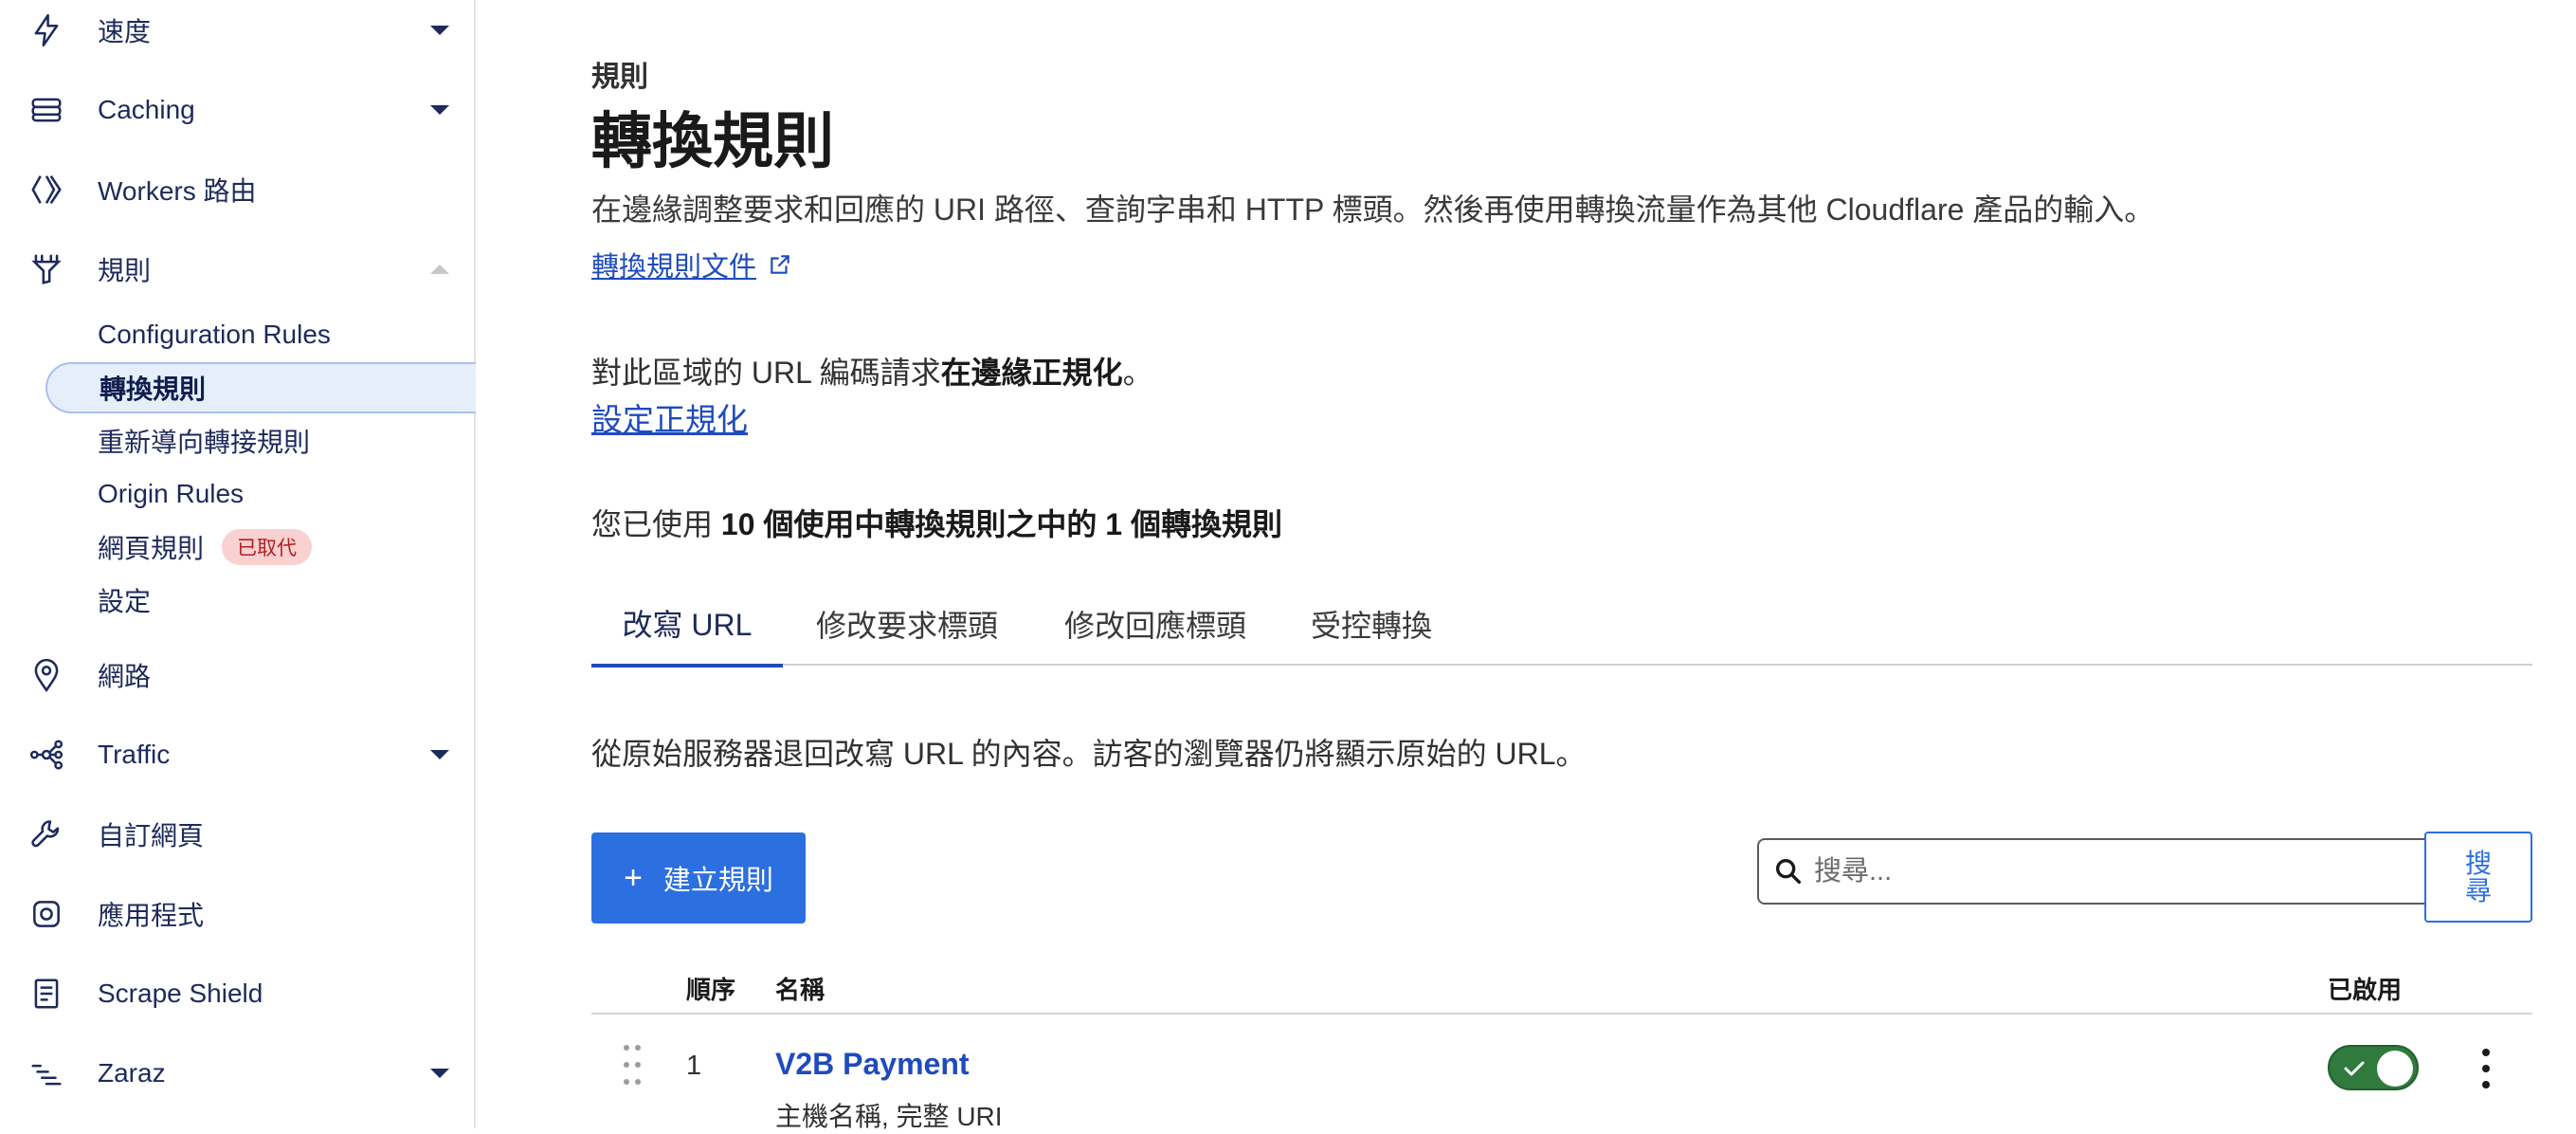 The height and width of the screenshot is (1134, 2576). Describe the element at coordinates (619, 78) in the screenshot. I see `breadcrumb: 規則` at that location.